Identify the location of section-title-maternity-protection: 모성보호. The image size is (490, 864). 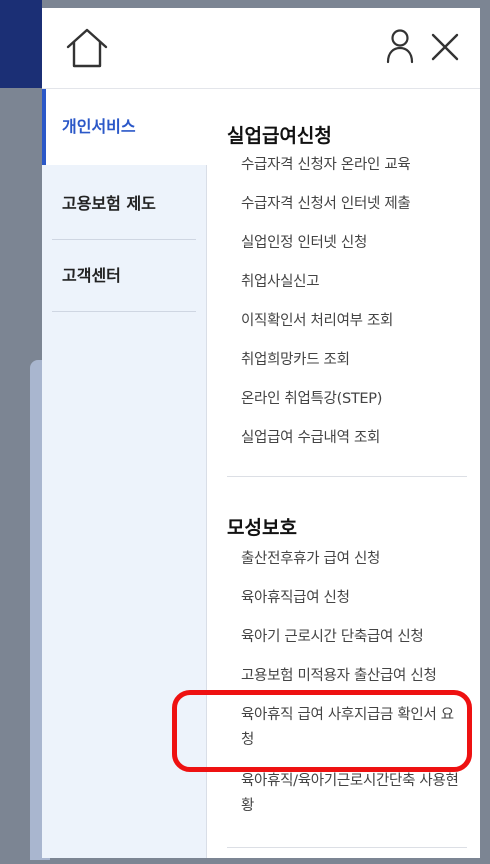
(262, 528).